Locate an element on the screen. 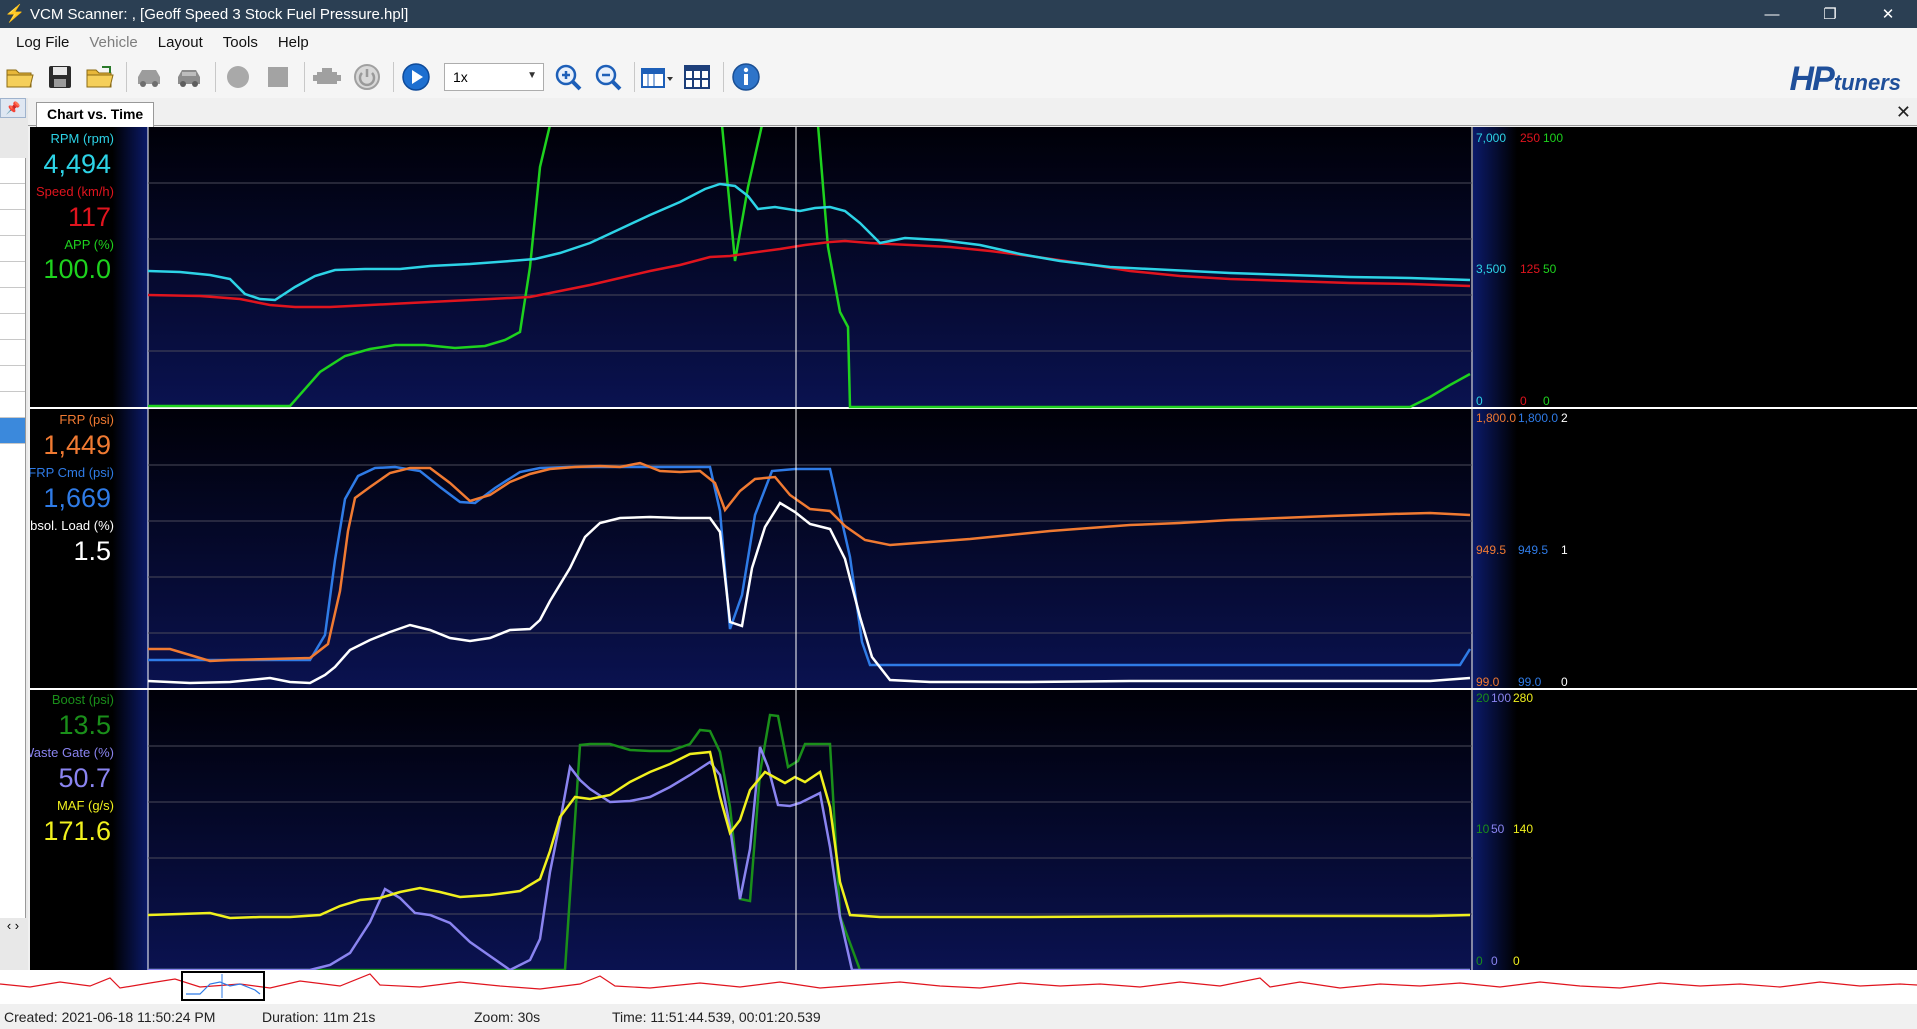 This screenshot has height=1029, width=1917. scale-frp-cmd-mid: 949.5 is located at coordinates (1533, 550).